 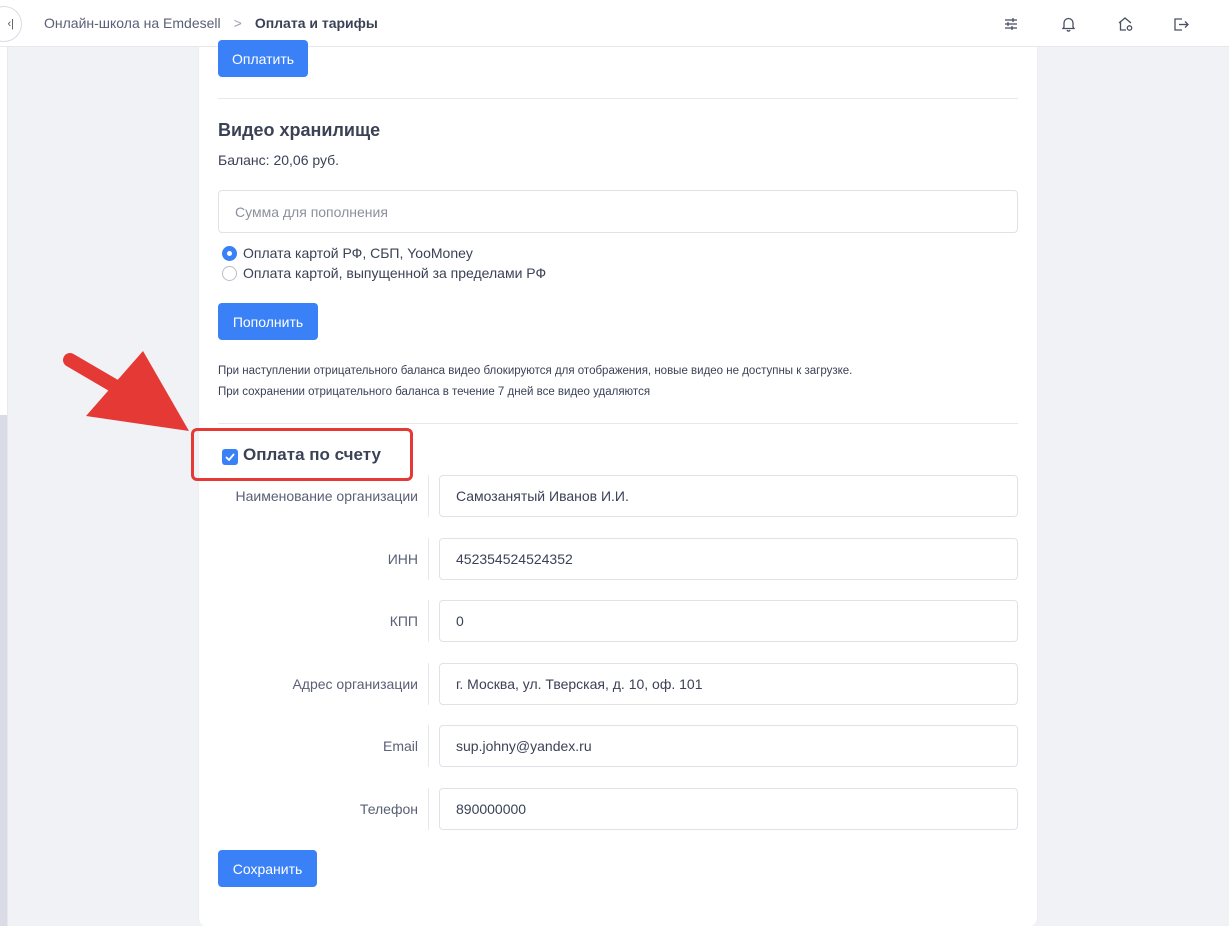 I want to click on top-icons, so click(x=614, y=24).